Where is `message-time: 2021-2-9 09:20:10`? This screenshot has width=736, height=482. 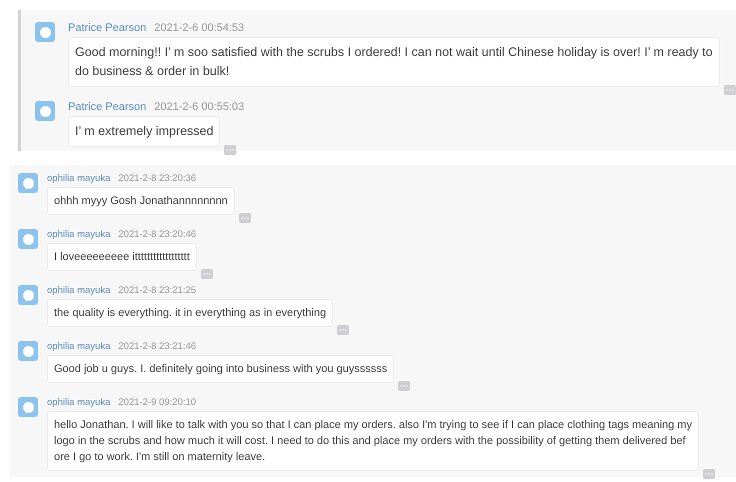 message-time: 2021-2-9 09:20:10 is located at coordinates (157, 402).